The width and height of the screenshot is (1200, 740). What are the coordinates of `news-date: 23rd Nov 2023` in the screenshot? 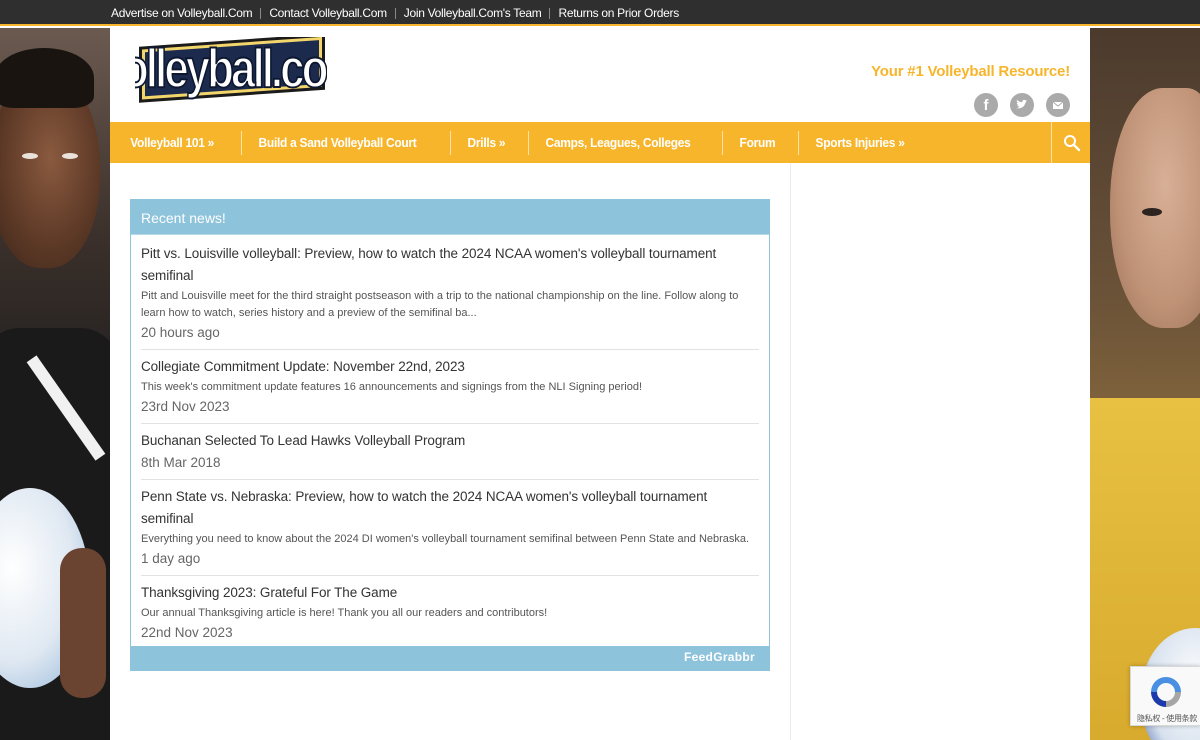 It's located at (185, 406).